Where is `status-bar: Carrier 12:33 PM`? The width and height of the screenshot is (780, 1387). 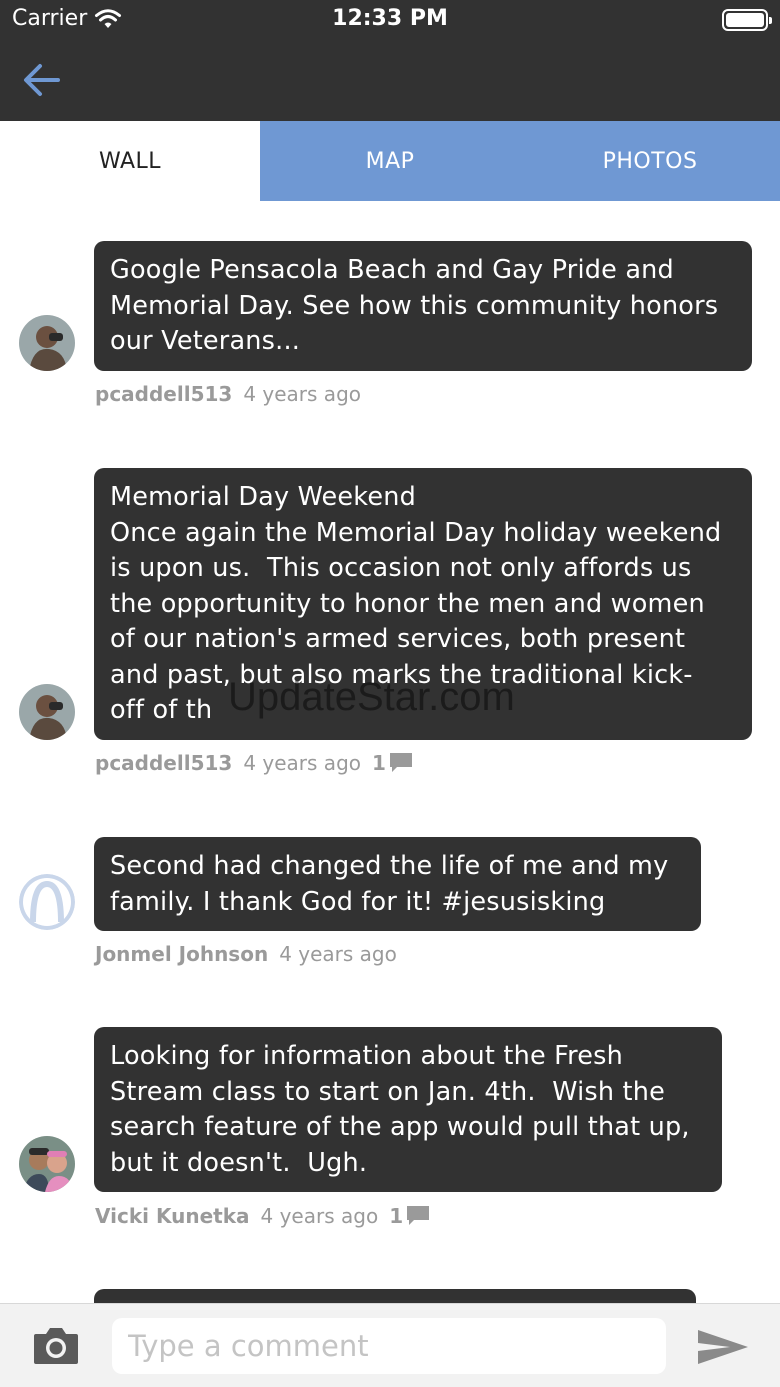
status-bar: Carrier 12:33 PM is located at coordinates (390, 20).